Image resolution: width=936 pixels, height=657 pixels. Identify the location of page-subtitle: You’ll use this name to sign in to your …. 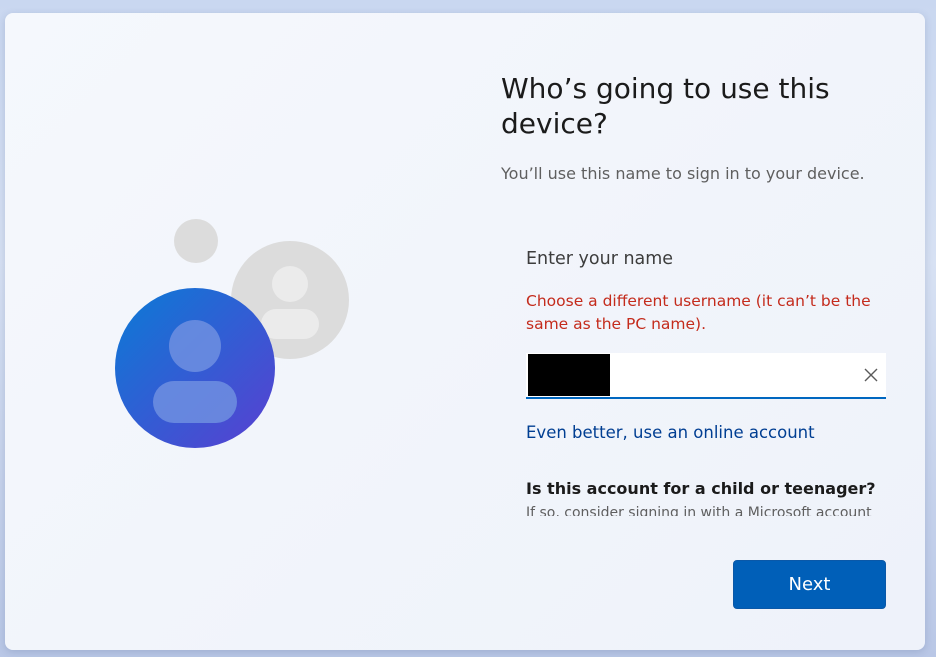
(683, 173).